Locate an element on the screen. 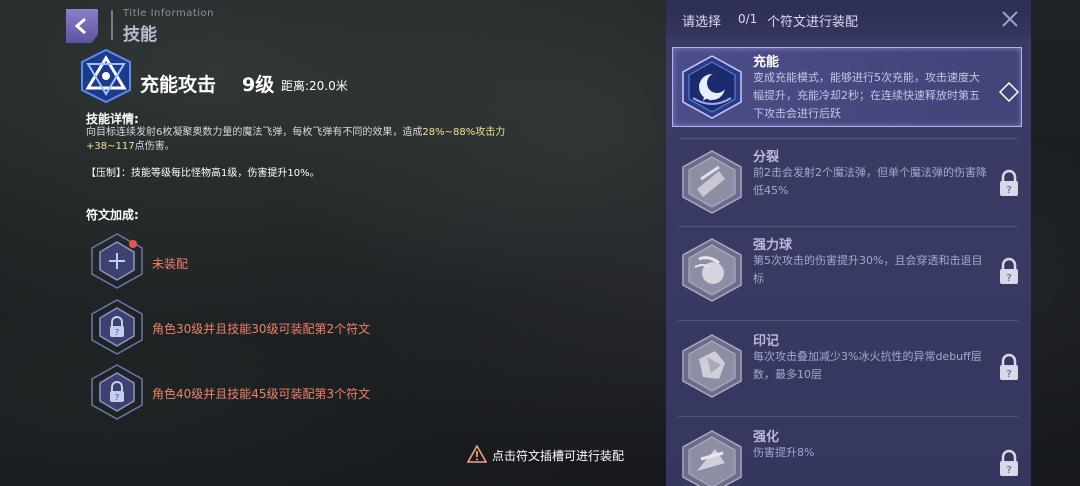  rune-option-mark: 印记 每次攻击叠加减少3%冰火抗性的异常debuff层数，最多10层 ? is located at coordinates (847, 366).